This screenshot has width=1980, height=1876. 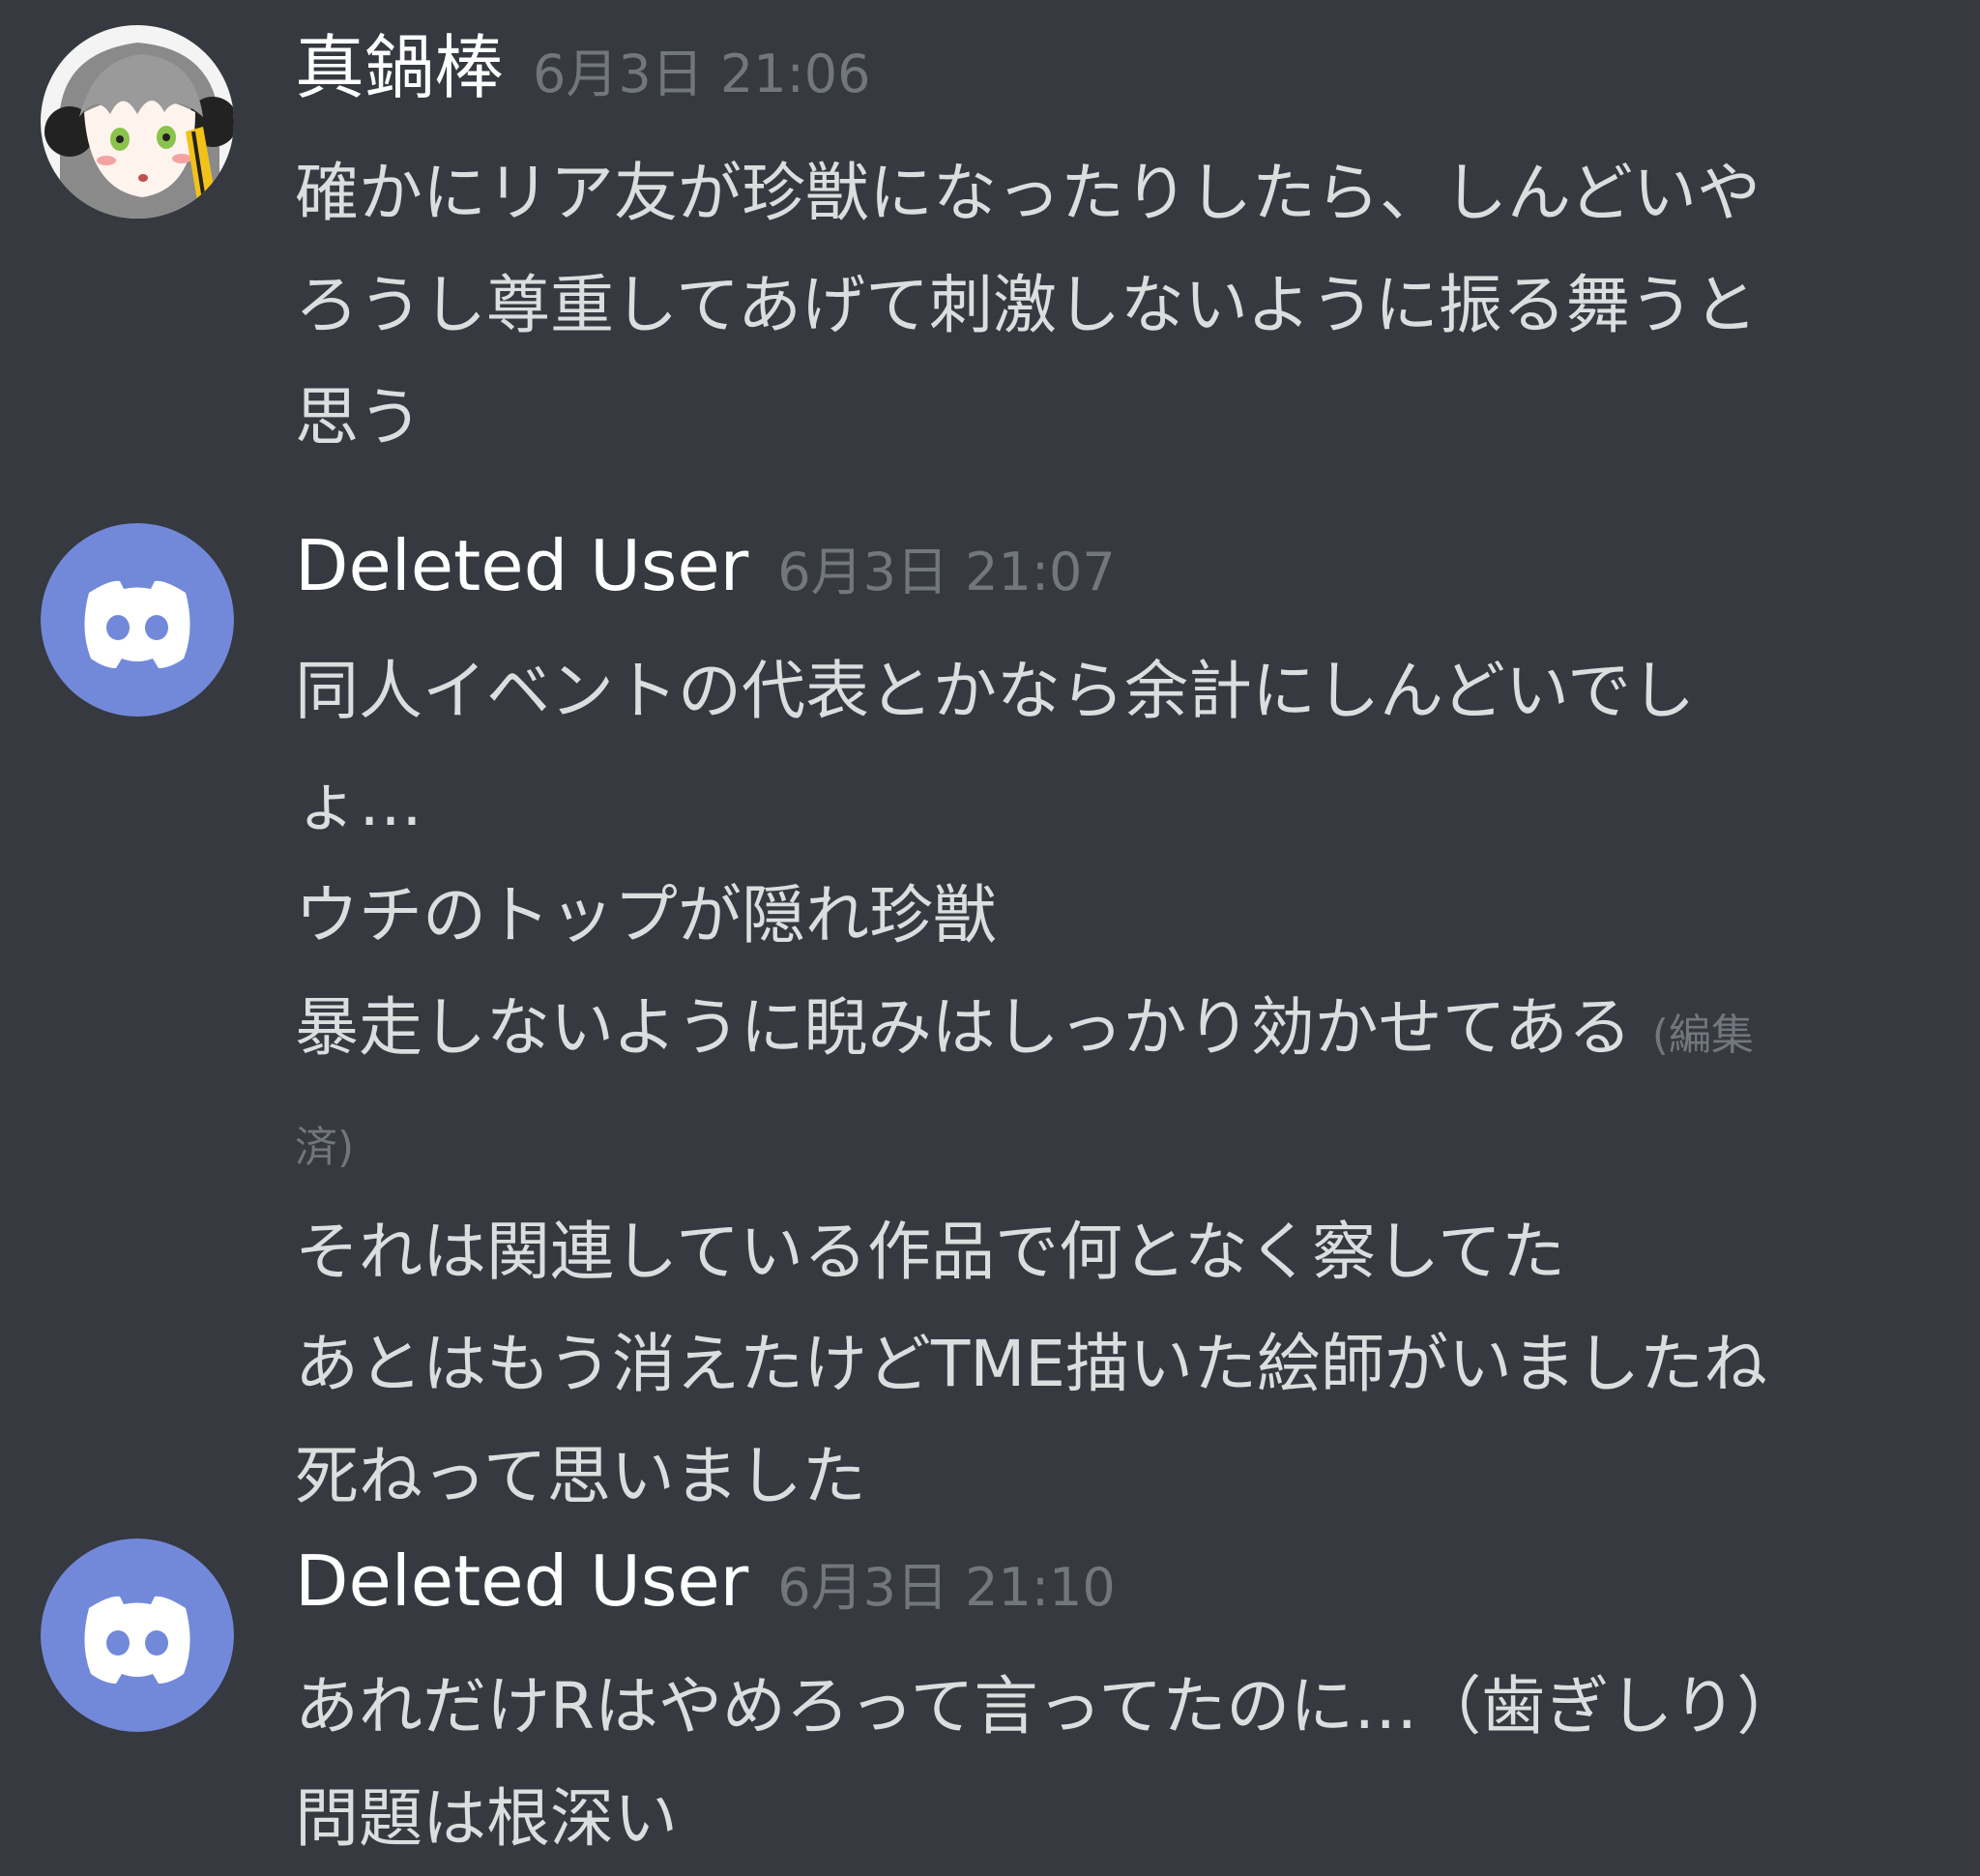 I want to click on user-avatar-icon, so click(x=137, y=122).